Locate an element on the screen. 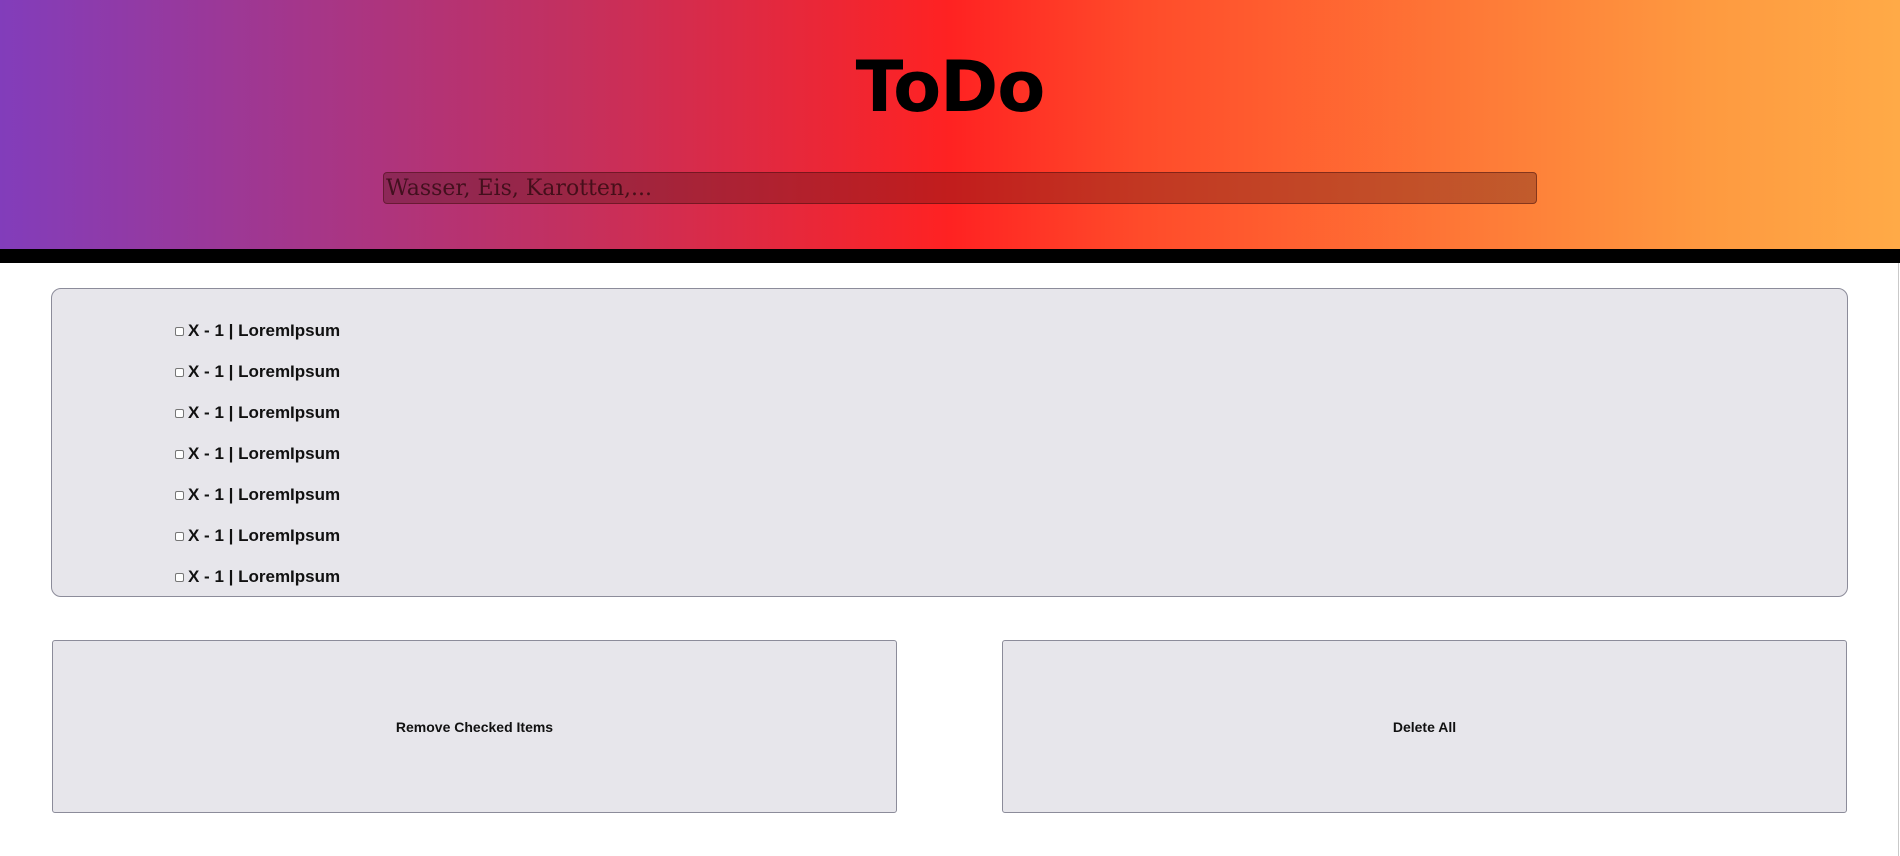 The width and height of the screenshot is (1900, 856). remove-checked-button: Remove Checked Items is located at coordinates (474, 726).